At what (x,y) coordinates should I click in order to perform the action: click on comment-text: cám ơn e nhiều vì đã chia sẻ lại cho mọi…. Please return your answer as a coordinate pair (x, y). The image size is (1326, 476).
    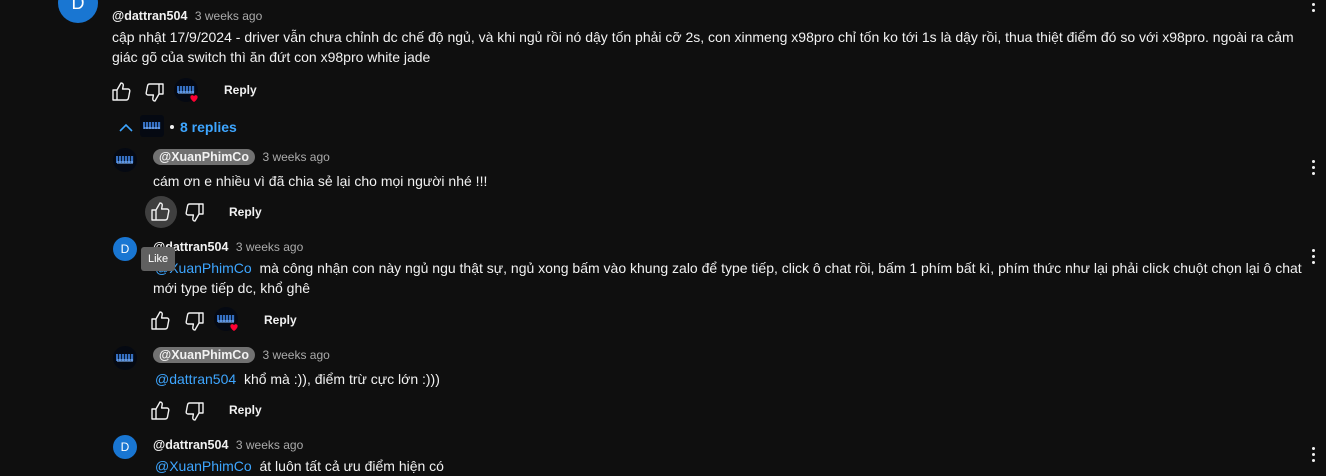
    Looking at the image, I should click on (320, 181).